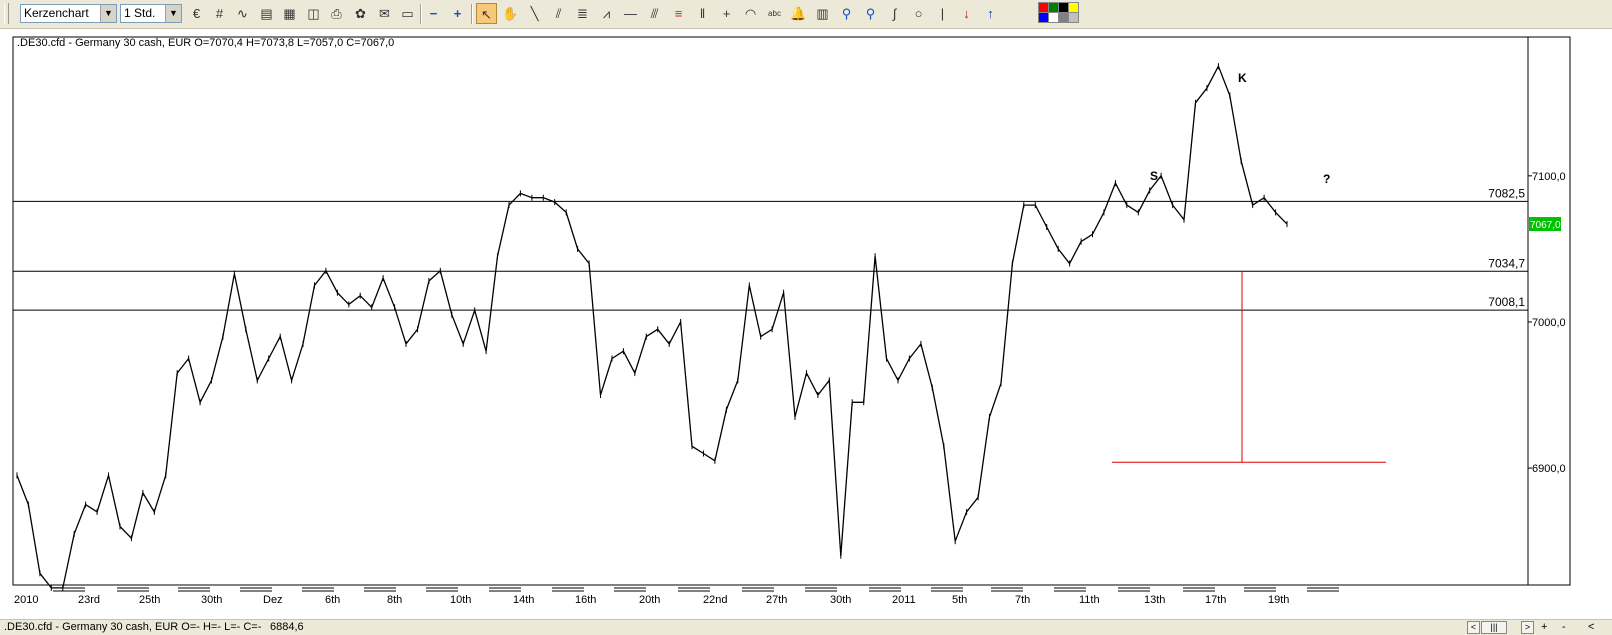 Image resolution: width=1612 pixels, height=635 pixels. I want to click on scroll-end-button: <, so click(1591, 627).